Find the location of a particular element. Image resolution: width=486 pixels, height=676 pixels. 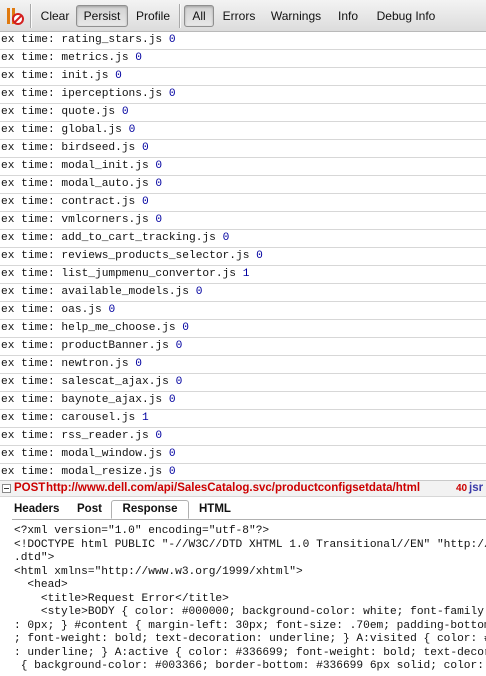

log-entry-text: ex time: baynote_ajax.js is located at coordinates (82, 400).